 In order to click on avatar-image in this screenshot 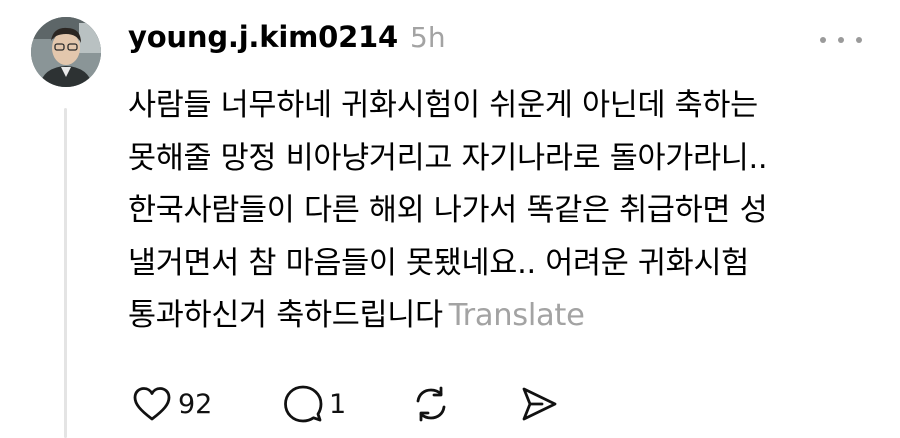, I will do `click(66, 52)`.